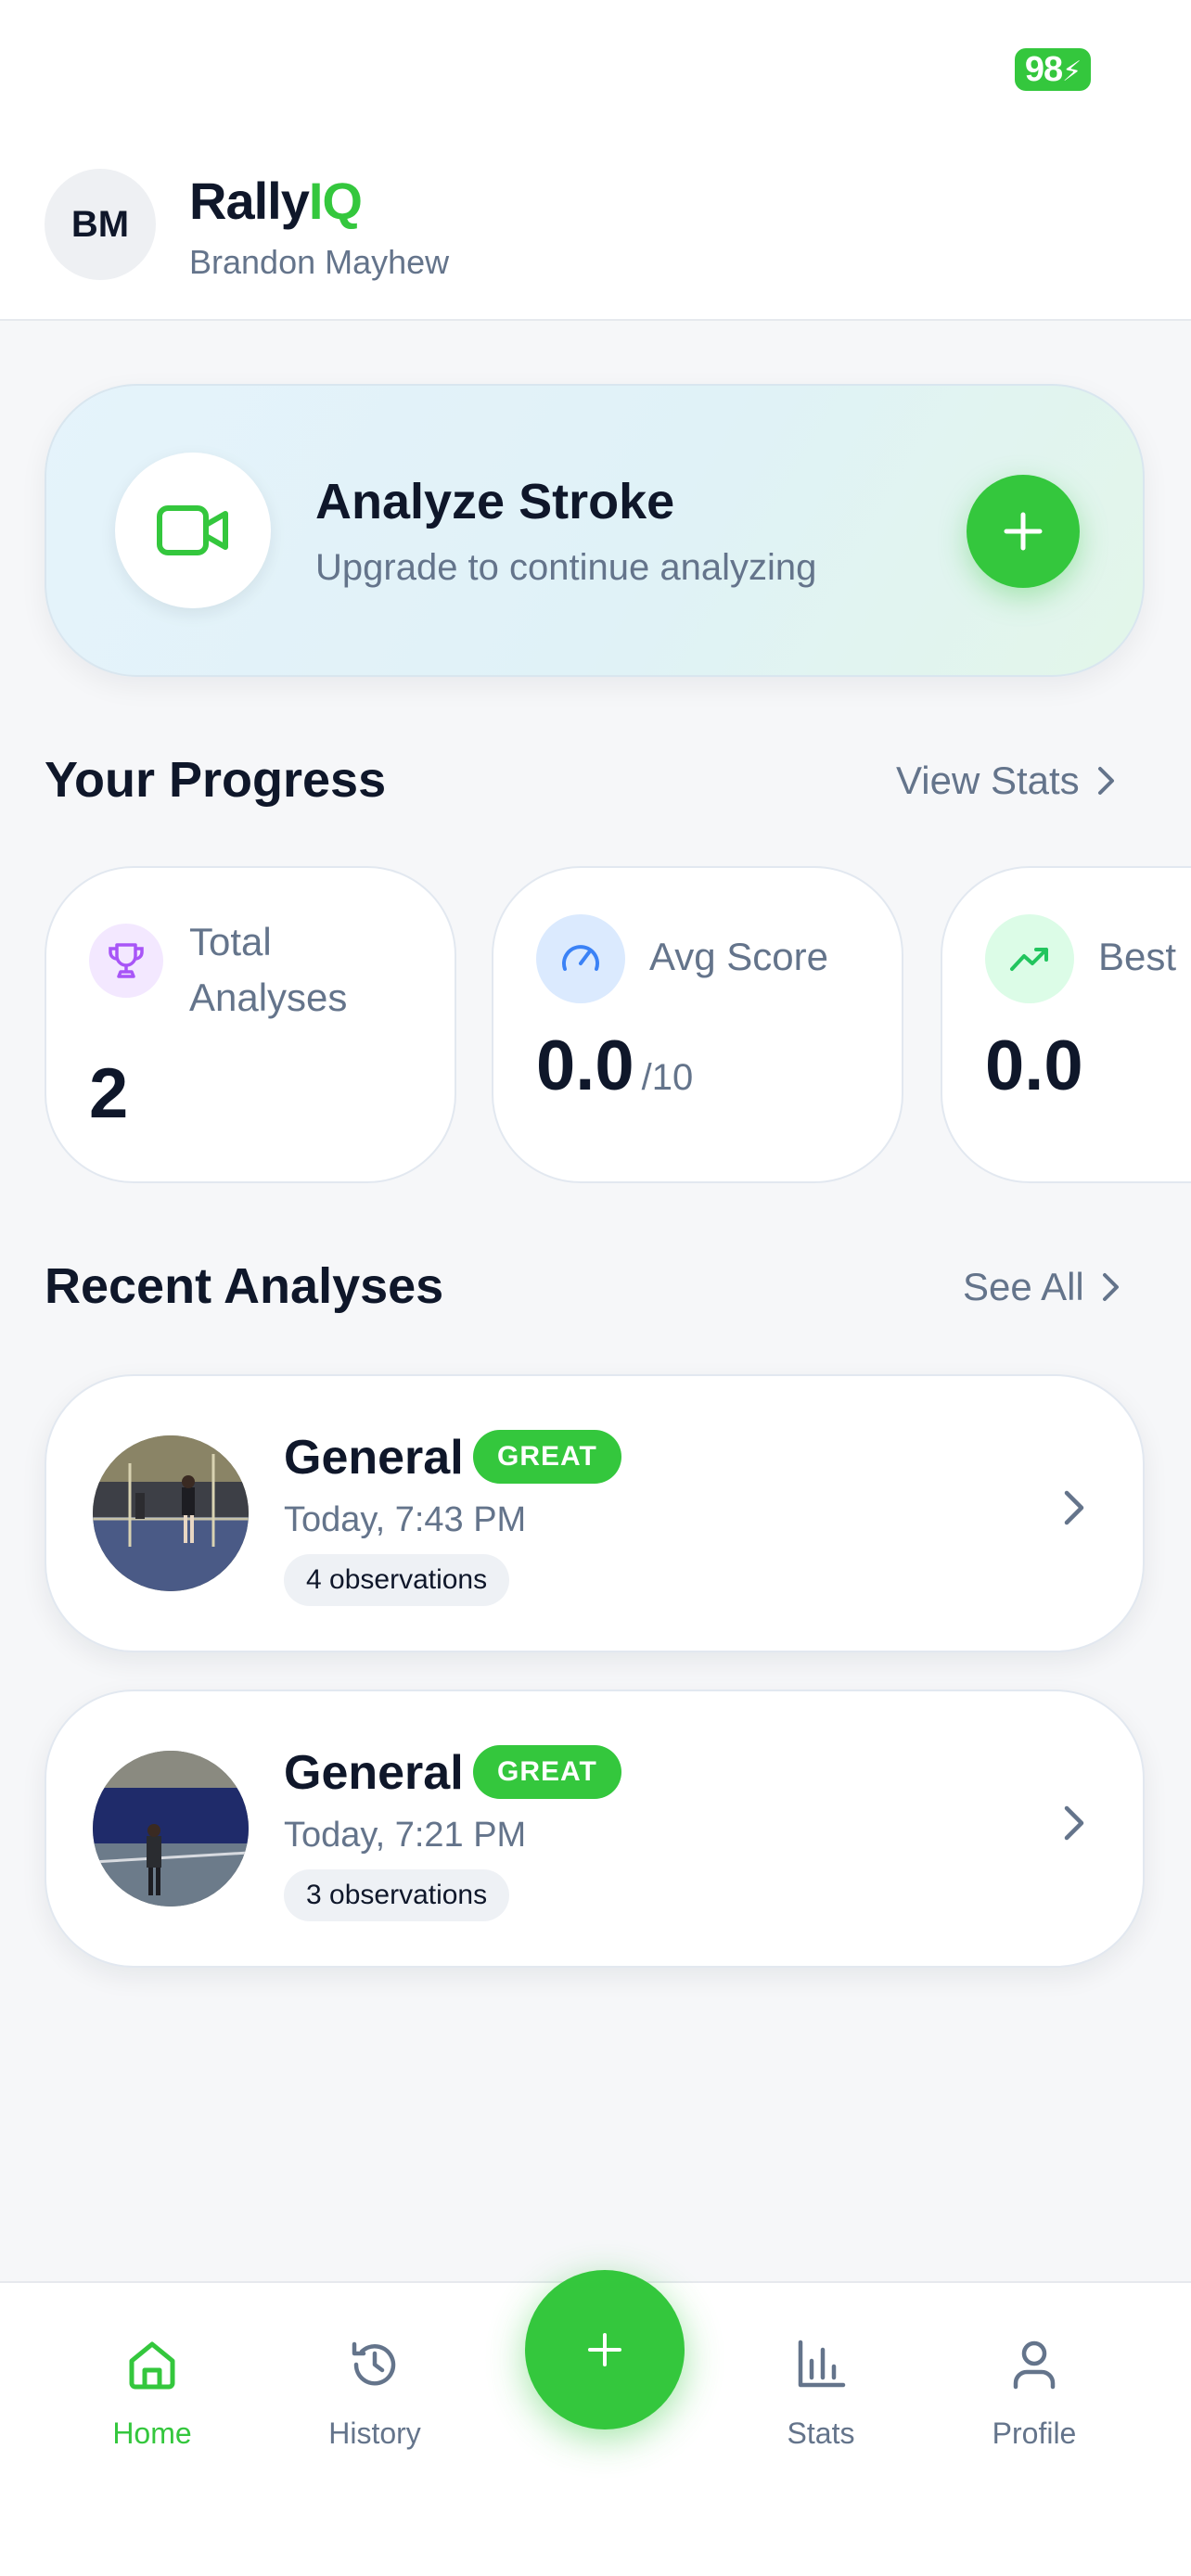  Describe the element at coordinates (1034, 2365) in the screenshot. I see `user-icon` at that location.